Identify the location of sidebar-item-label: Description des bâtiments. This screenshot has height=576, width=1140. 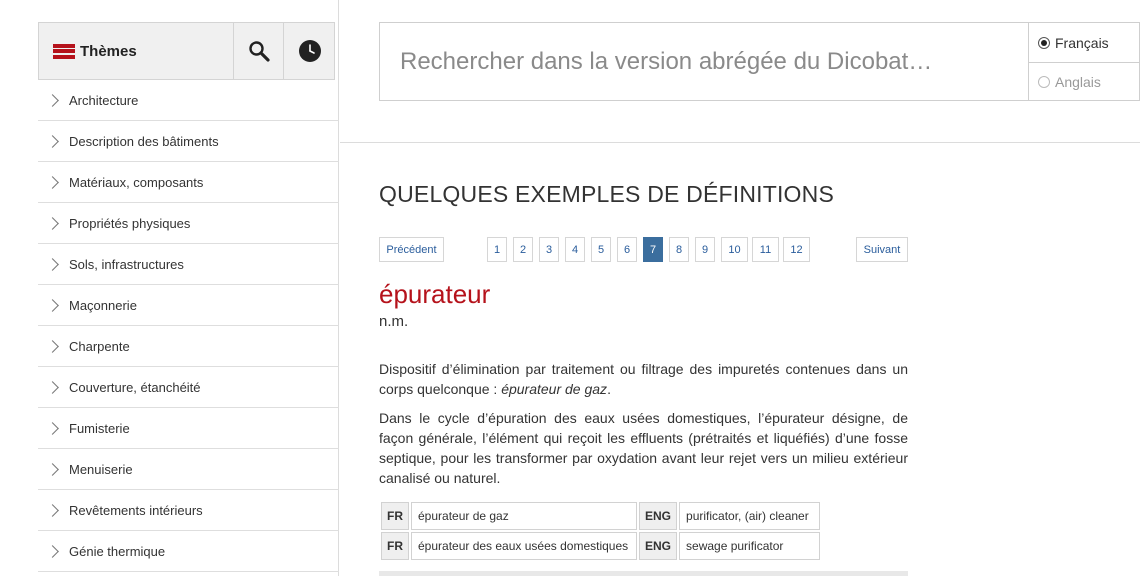
(144, 141).